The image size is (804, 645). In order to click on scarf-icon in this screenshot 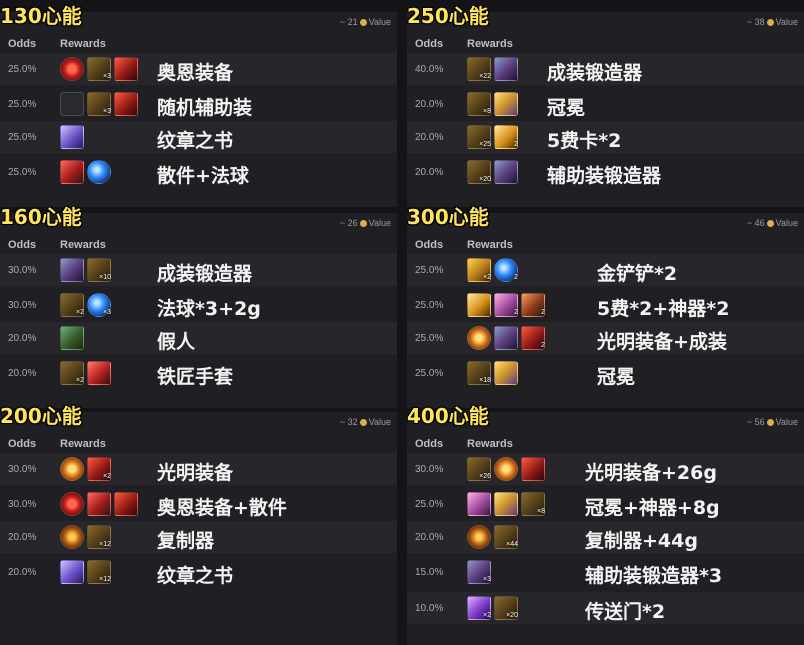, I will do `click(72, 172)`.